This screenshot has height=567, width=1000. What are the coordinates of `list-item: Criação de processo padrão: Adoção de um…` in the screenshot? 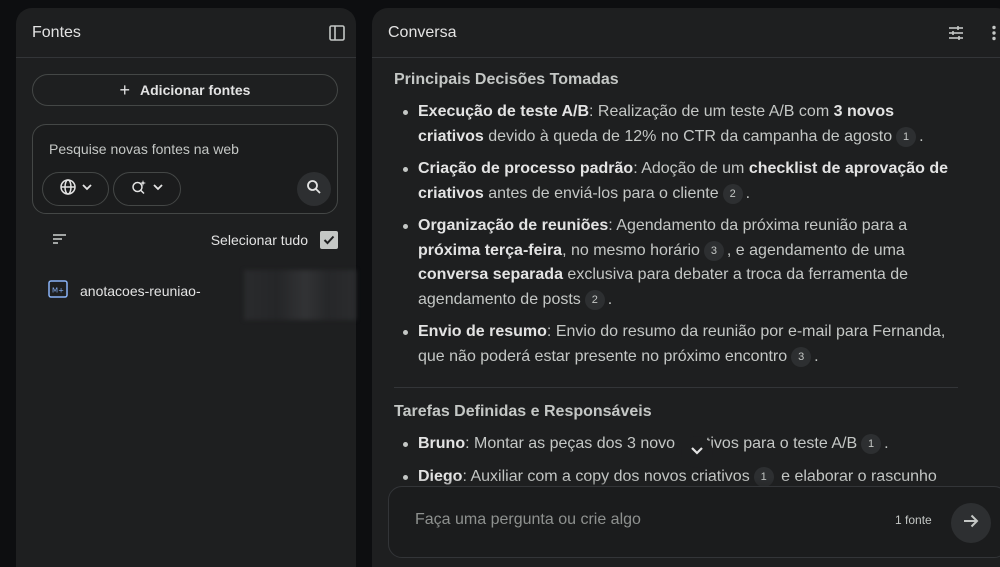 It's located at (679, 181).